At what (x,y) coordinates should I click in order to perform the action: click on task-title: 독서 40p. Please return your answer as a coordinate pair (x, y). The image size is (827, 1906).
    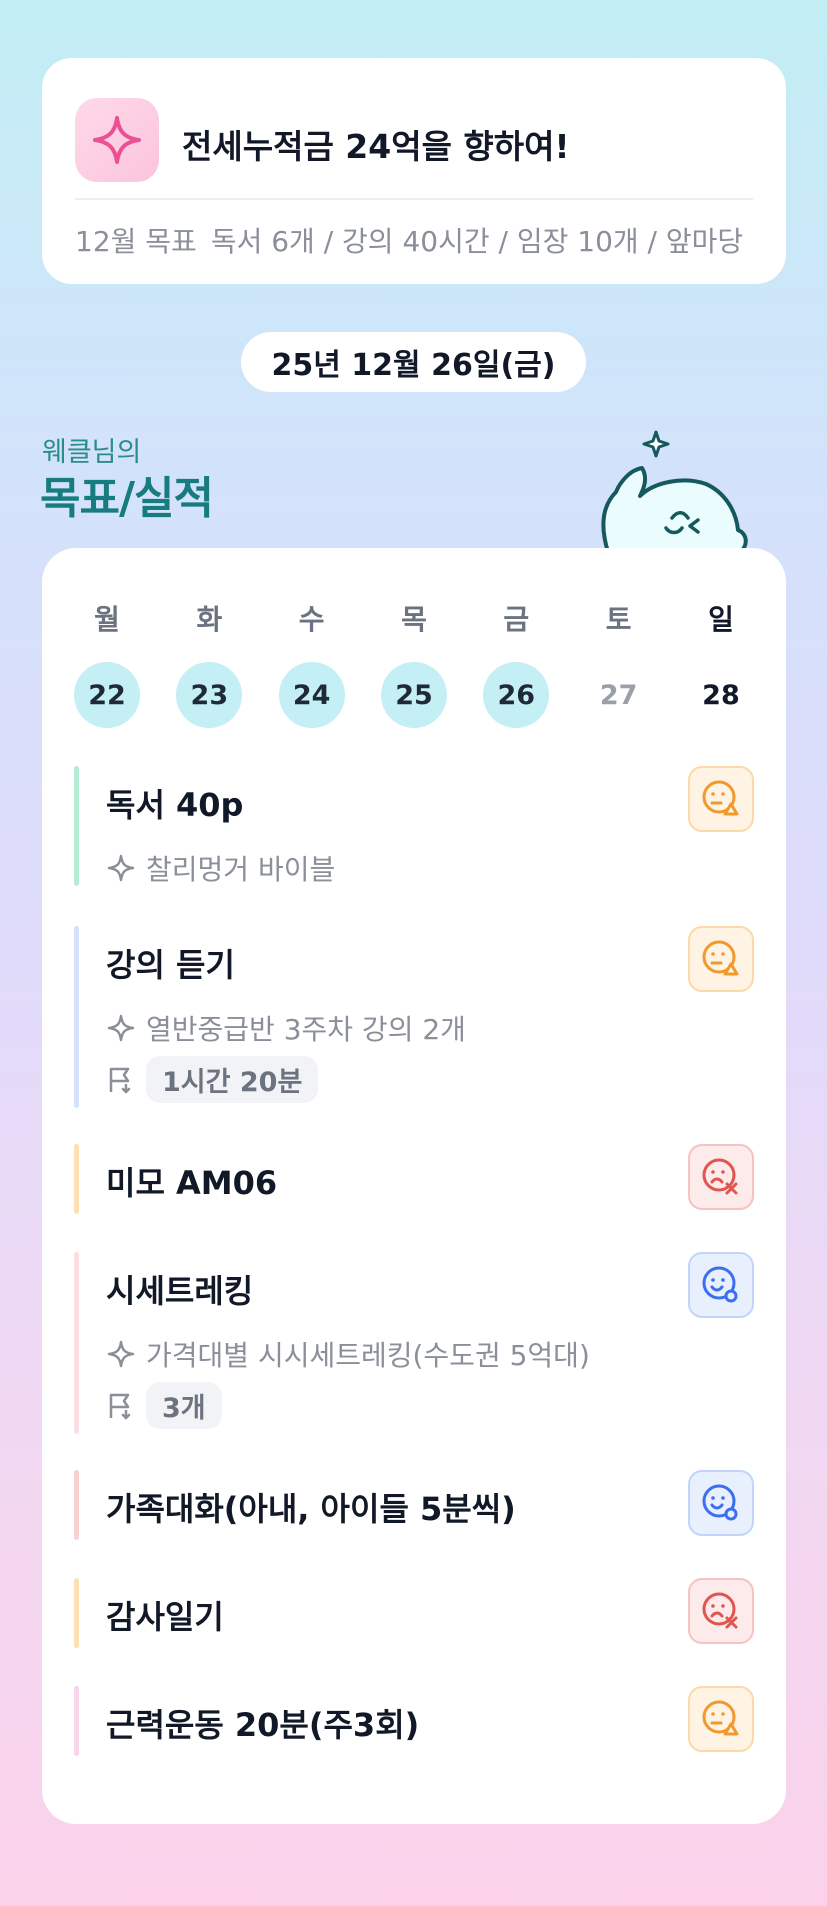
    Looking at the image, I should click on (175, 805).